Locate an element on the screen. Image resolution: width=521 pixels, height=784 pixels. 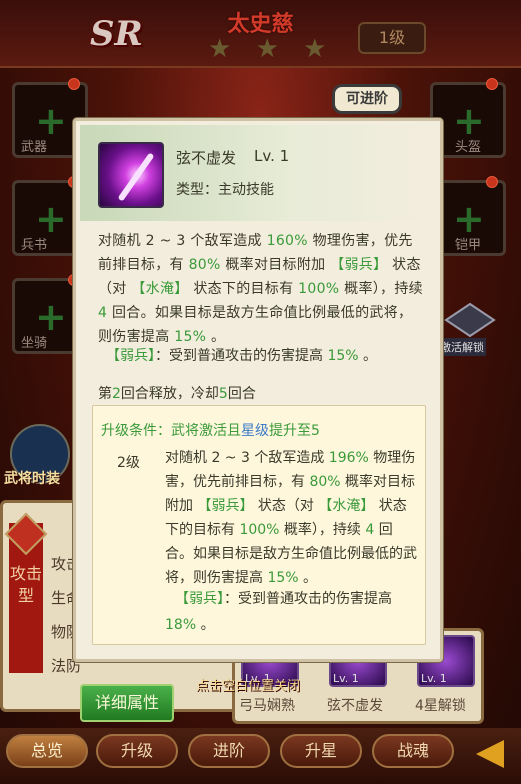
tab-advance: 进阶 is located at coordinates (229, 751).